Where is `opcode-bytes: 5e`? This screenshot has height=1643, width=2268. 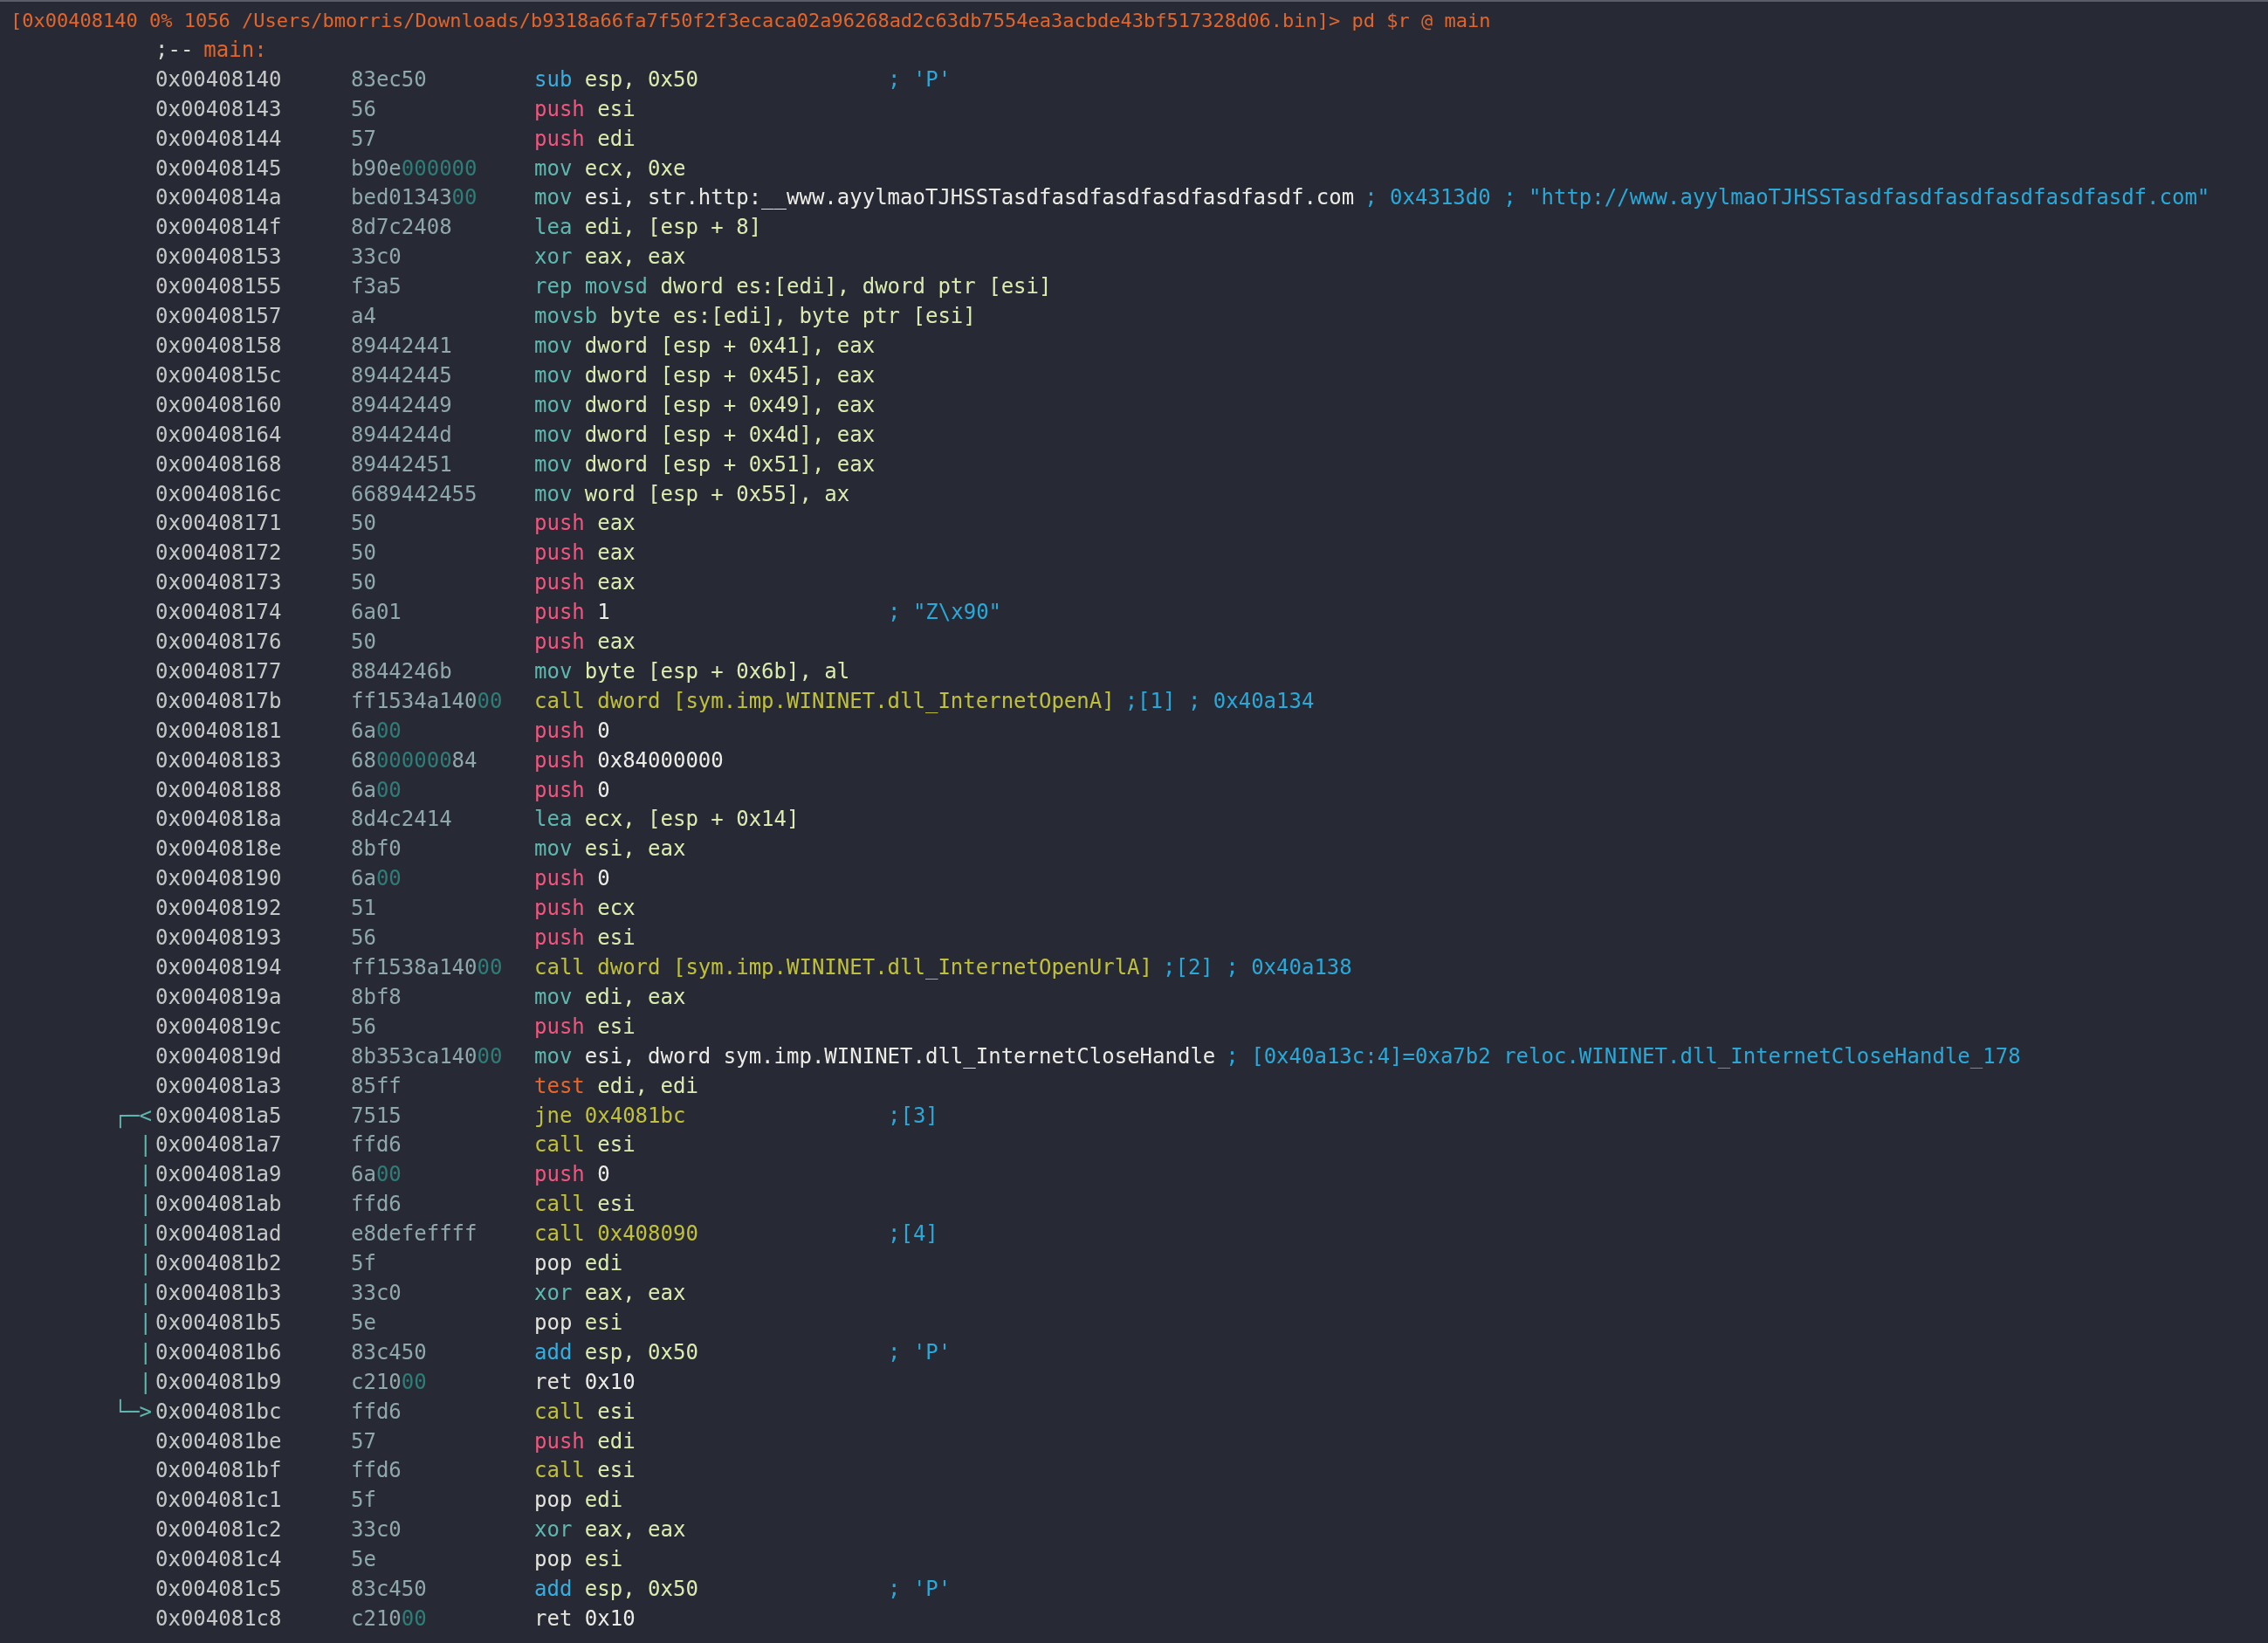
opcode-bytes: 5e is located at coordinates (364, 1560).